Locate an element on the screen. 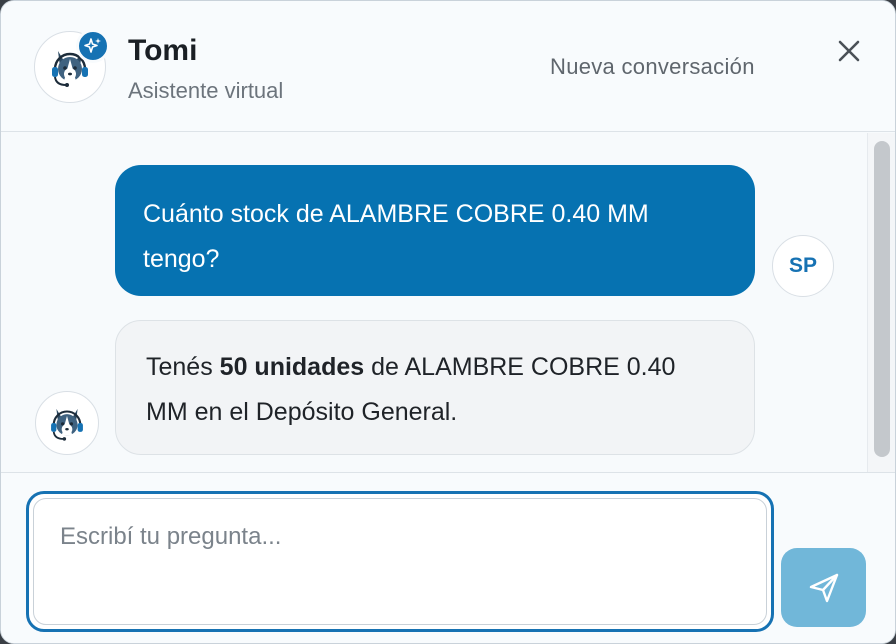 The height and width of the screenshot is (644, 896). new-conversation-button: Nueva conversación is located at coordinates (652, 67).